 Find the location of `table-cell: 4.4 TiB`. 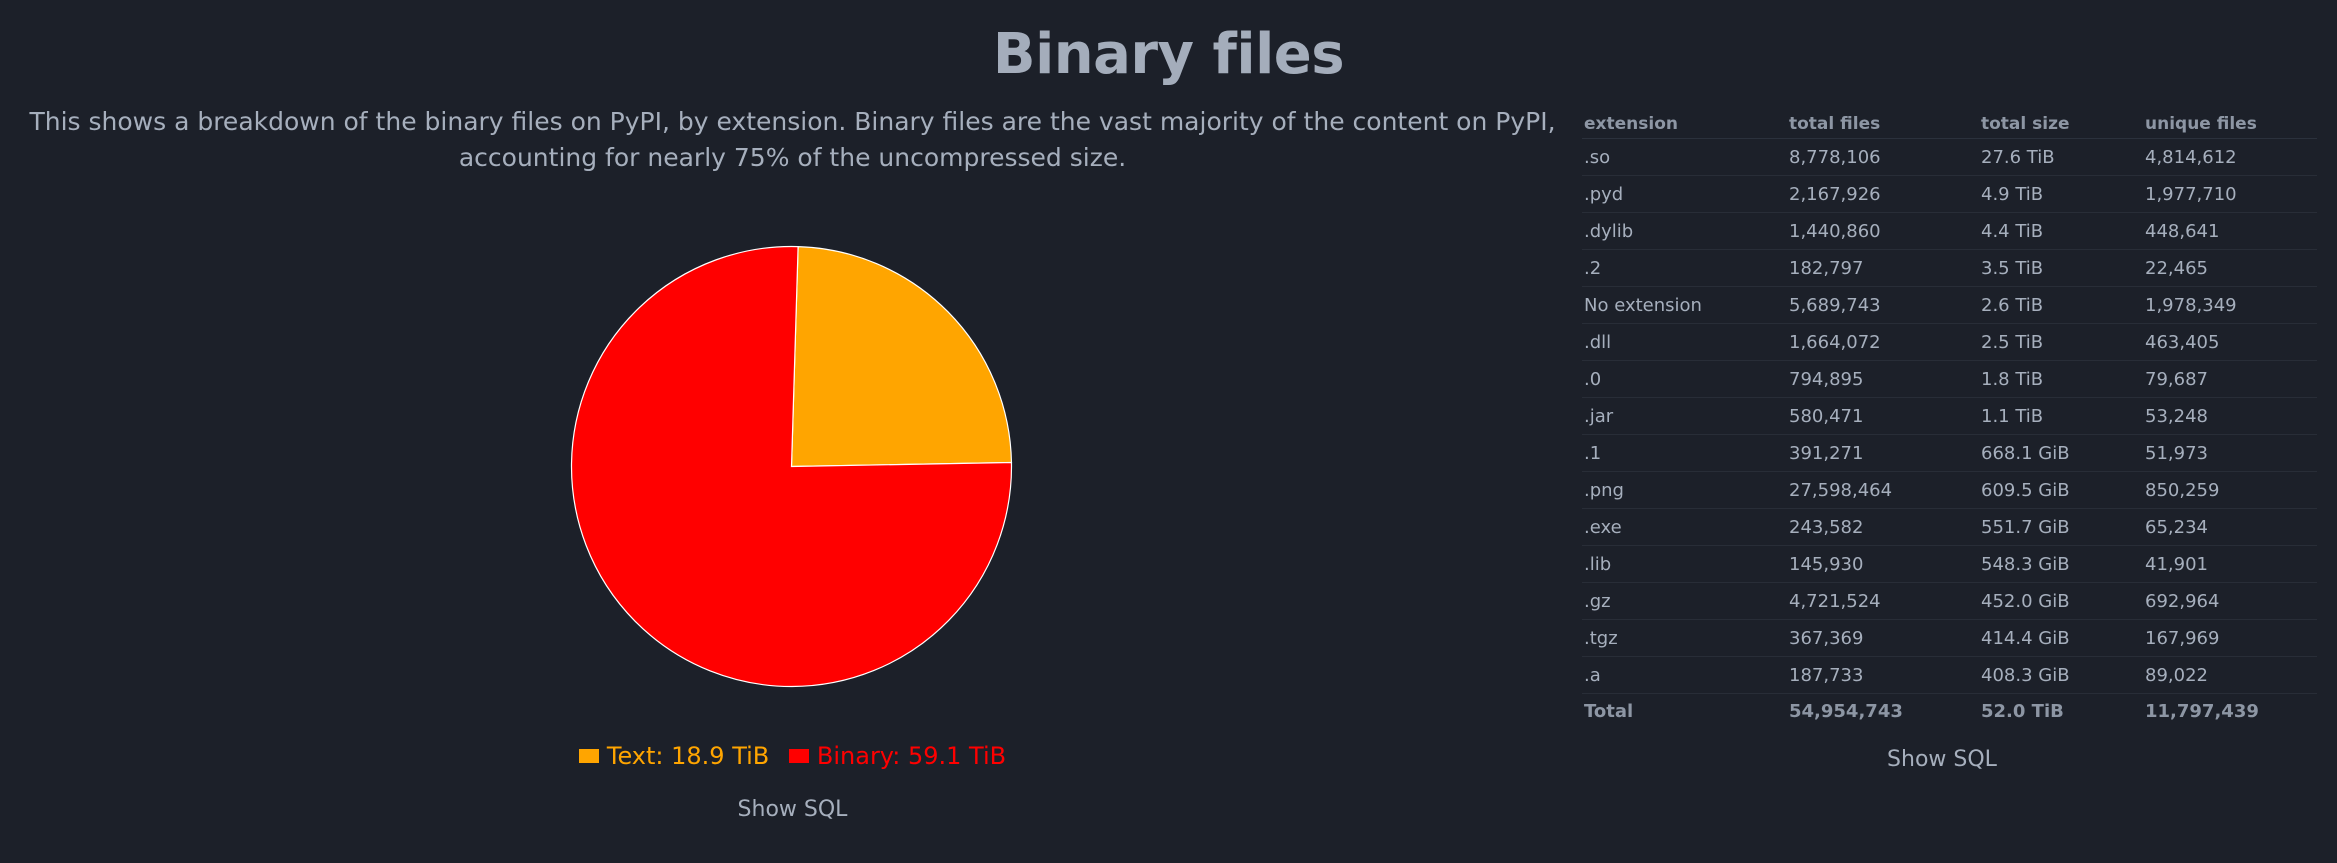

table-cell: 4.4 TiB is located at coordinates (2061, 231).